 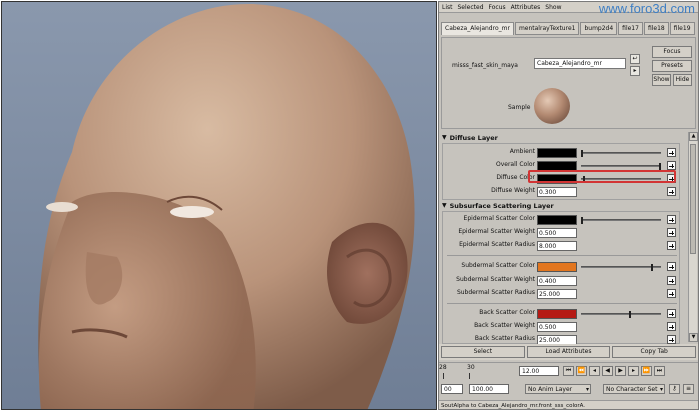 What do you see at coordinates (621, 267) in the screenshot?
I see `subdermal-color-slider` at bounding box center [621, 267].